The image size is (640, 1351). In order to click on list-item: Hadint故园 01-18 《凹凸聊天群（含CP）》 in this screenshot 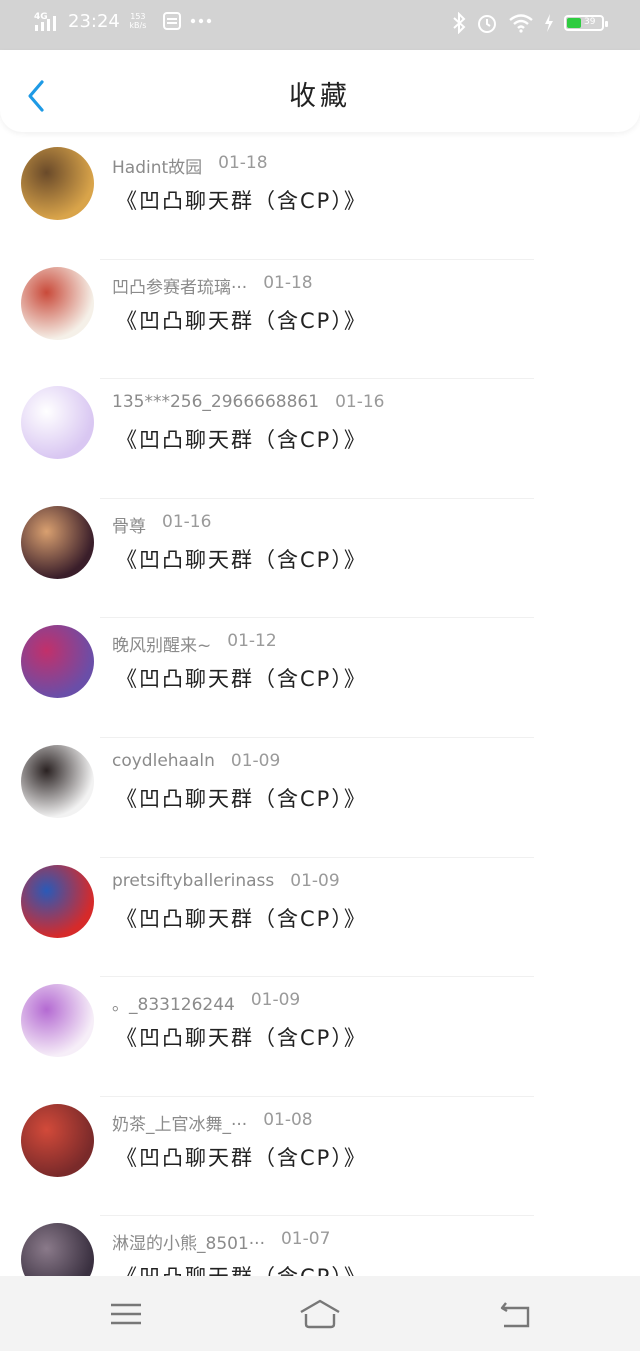, I will do `click(320, 200)`.